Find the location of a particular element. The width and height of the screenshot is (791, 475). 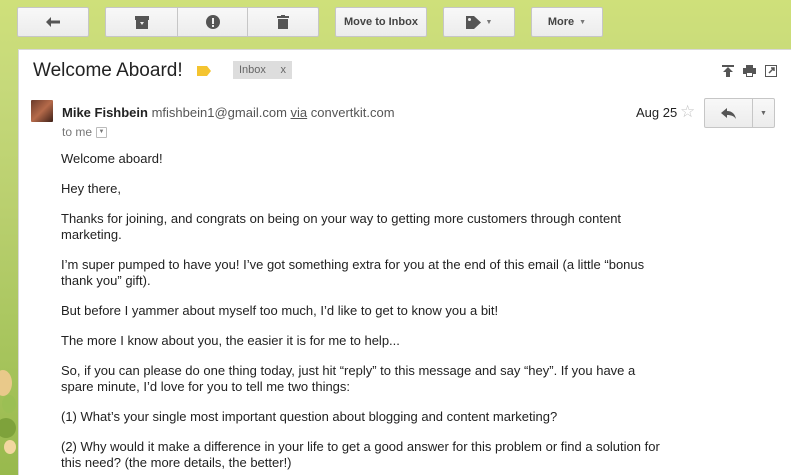

archive-icon is located at coordinates (141, 22).